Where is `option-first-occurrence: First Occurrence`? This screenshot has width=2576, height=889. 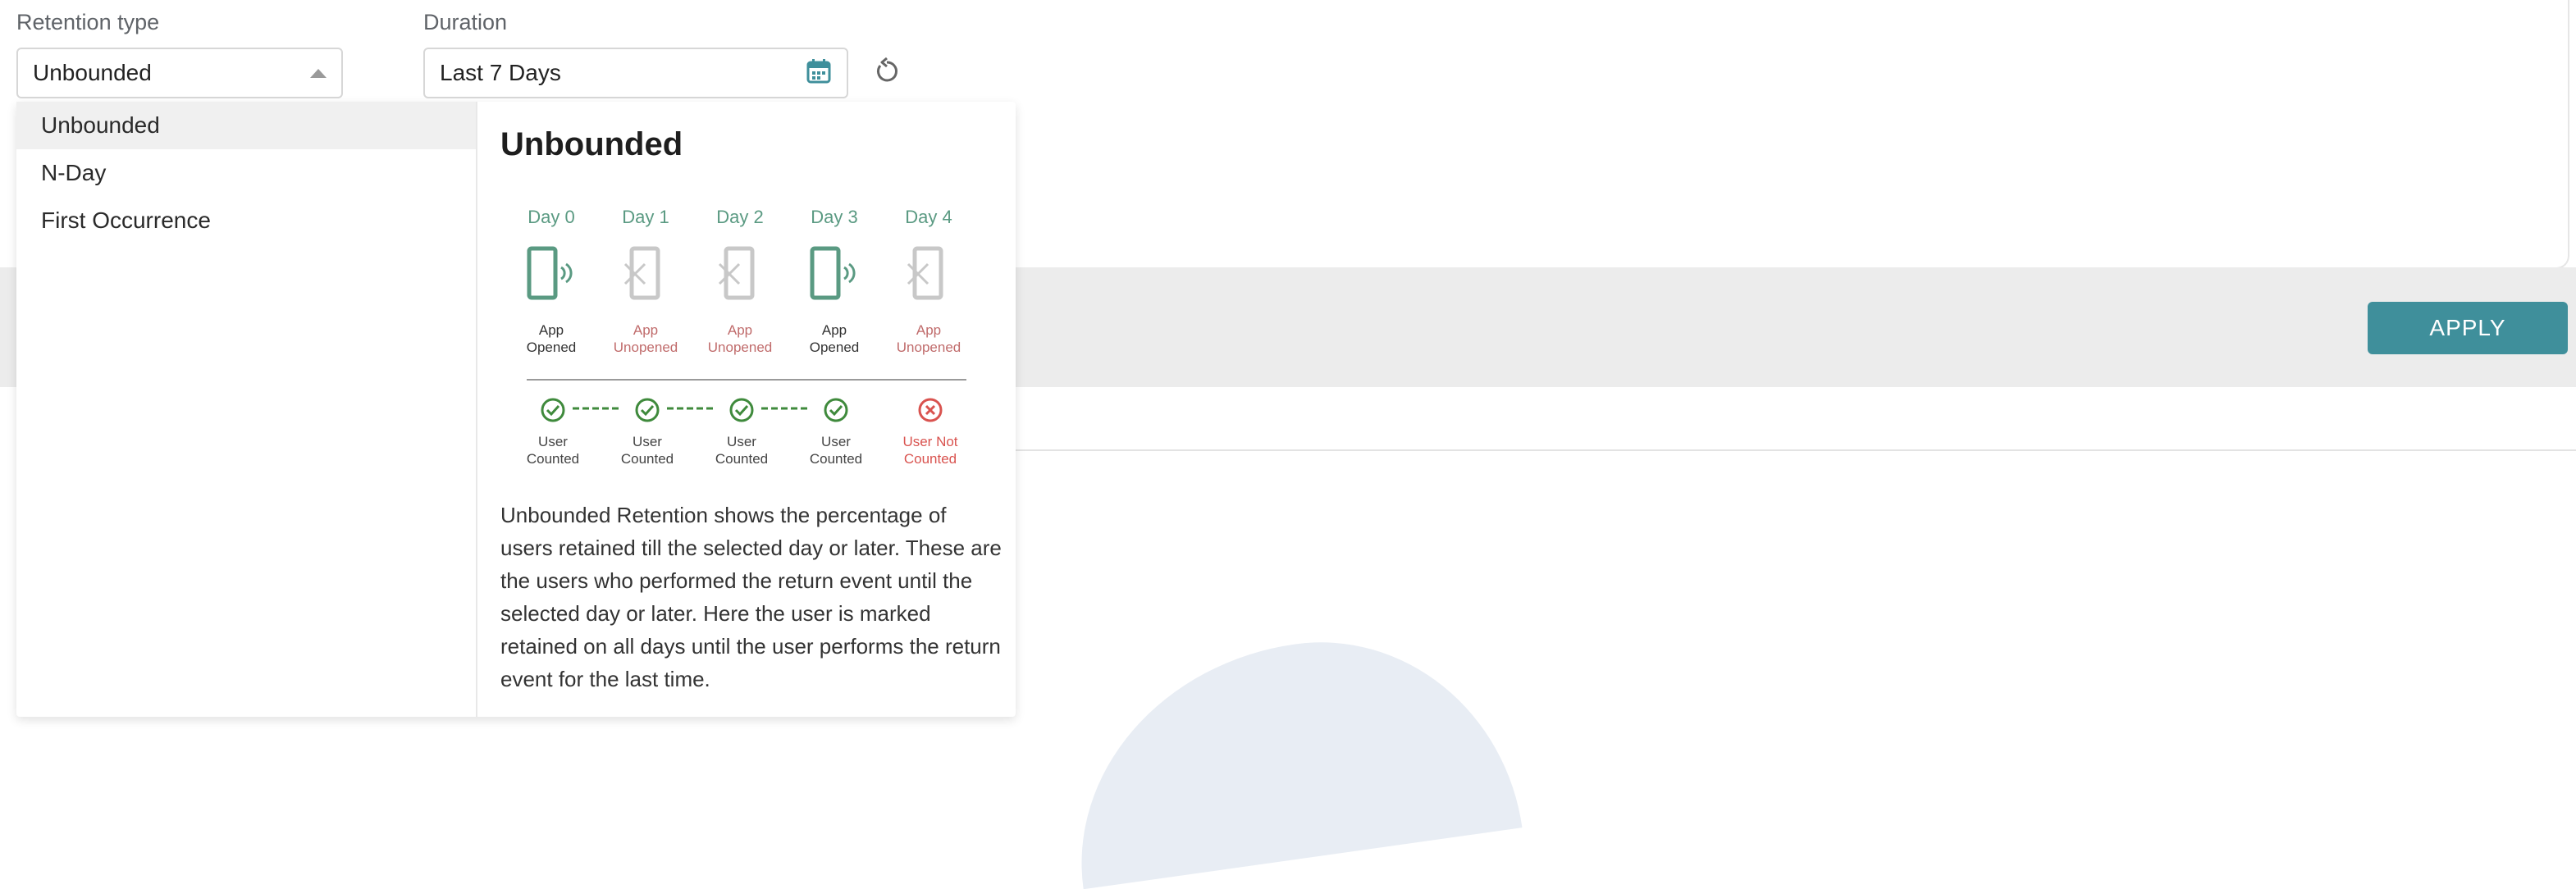 option-first-occurrence: First Occurrence is located at coordinates (246, 221).